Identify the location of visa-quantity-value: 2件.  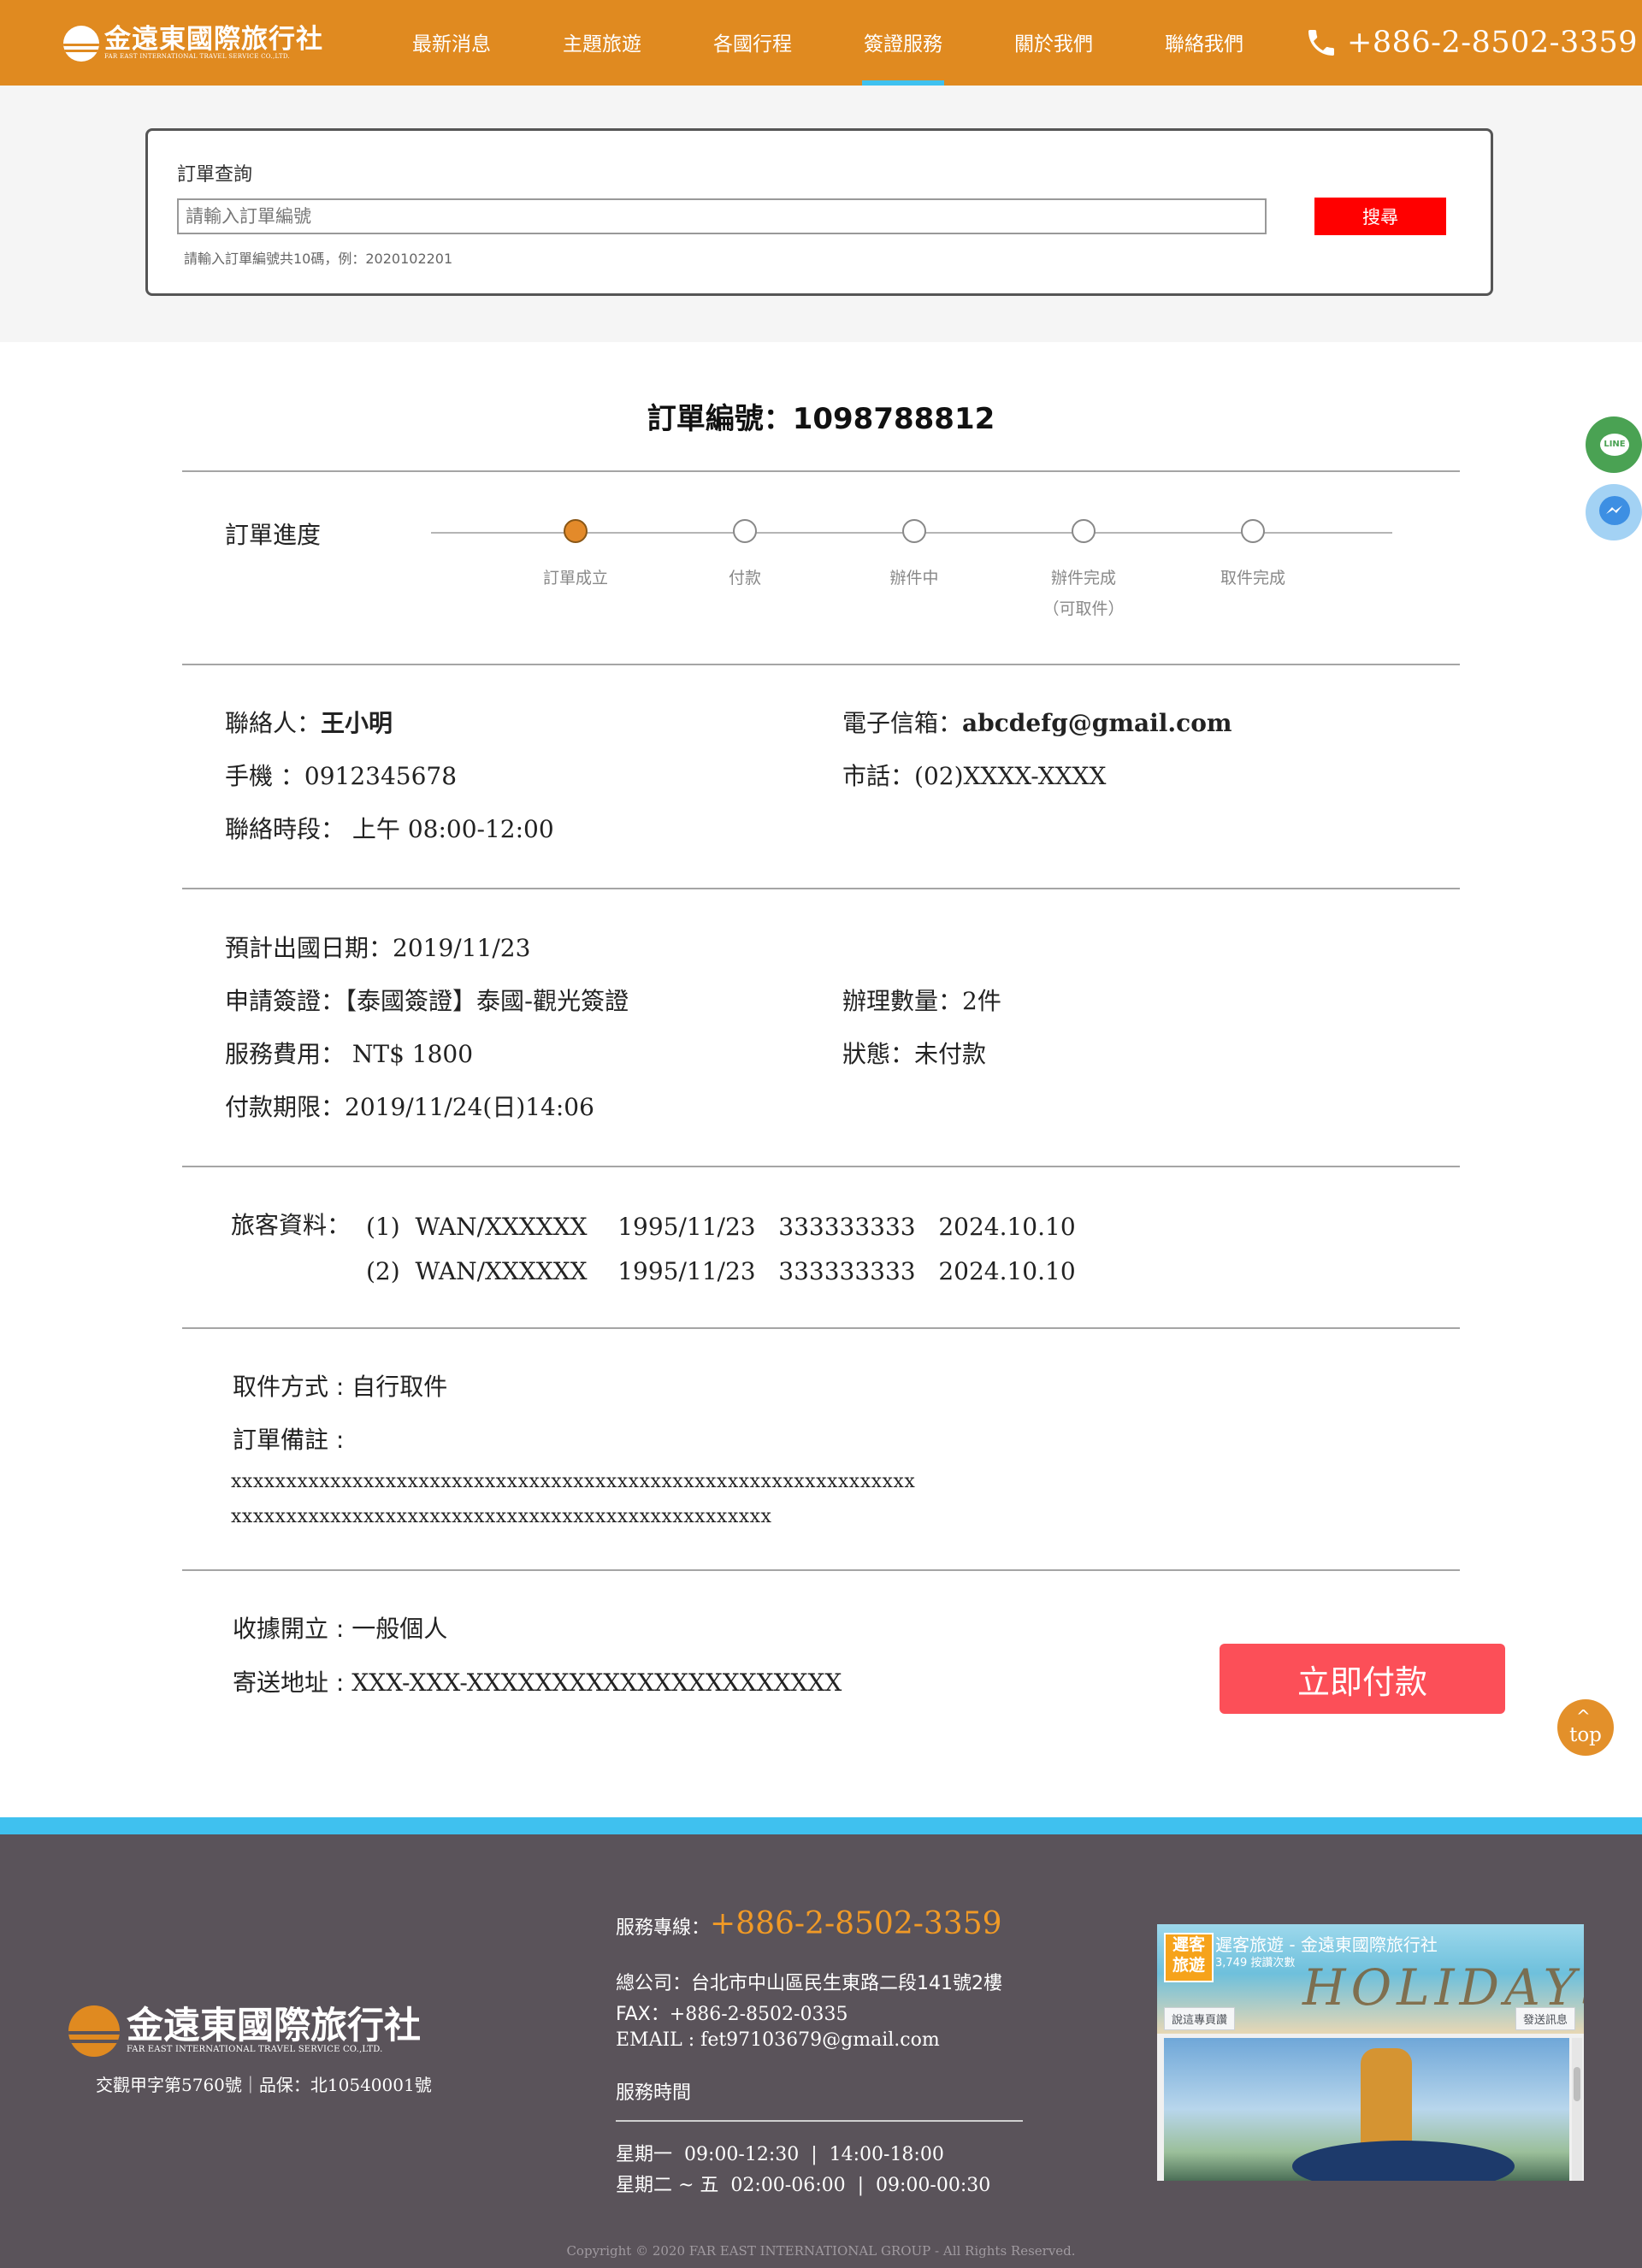
(981, 1001).